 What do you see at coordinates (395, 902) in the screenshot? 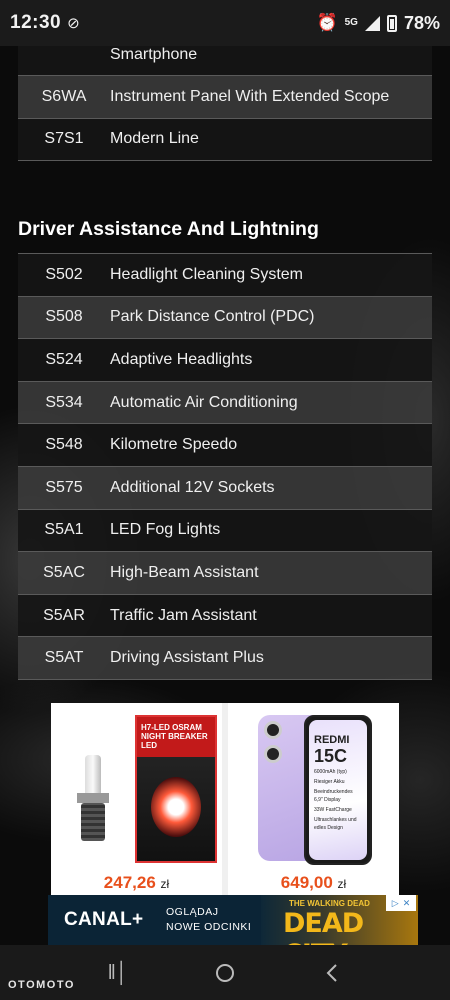
I see `ad-choices-arrow-icon: ▷` at bounding box center [395, 902].